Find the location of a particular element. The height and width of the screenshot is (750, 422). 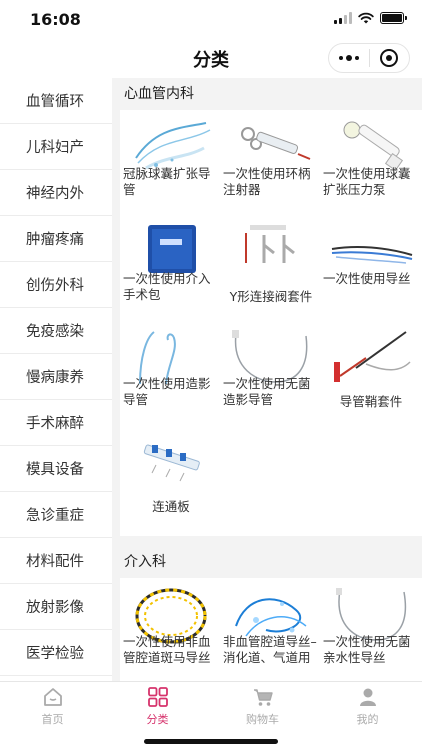

sidebar-item-label: 模具设备 is located at coordinates (55, 470).